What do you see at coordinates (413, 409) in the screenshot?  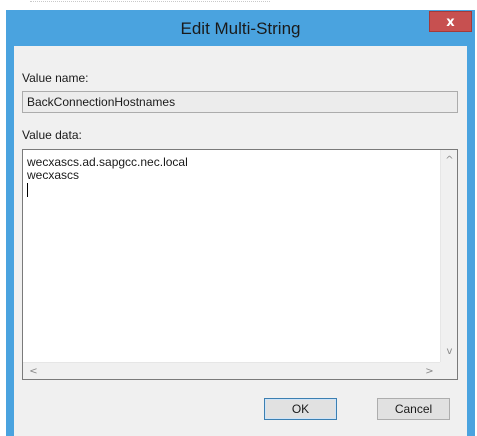 I see `cancel-button: Cancel` at bounding box center [413, 409].